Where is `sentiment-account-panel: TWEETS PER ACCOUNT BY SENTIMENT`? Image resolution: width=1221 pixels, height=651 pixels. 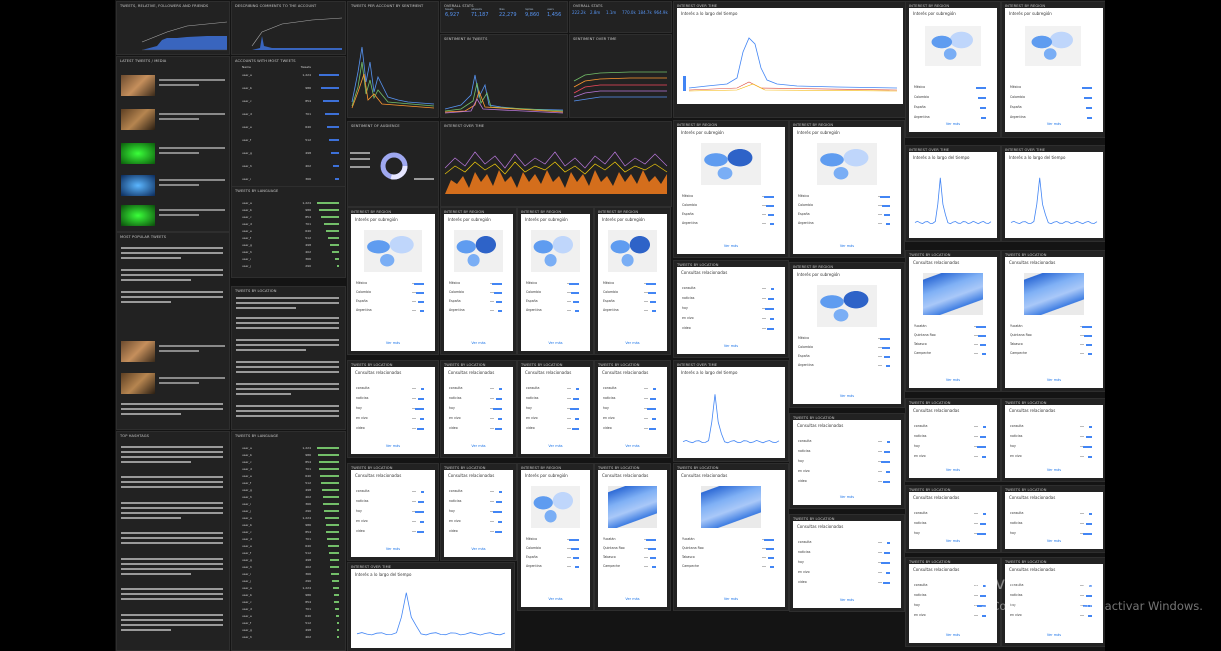
sentiment-account-panel: TWEETS PER ACCOUNT BY SENTIMENT is located at coordinates (393, 59).